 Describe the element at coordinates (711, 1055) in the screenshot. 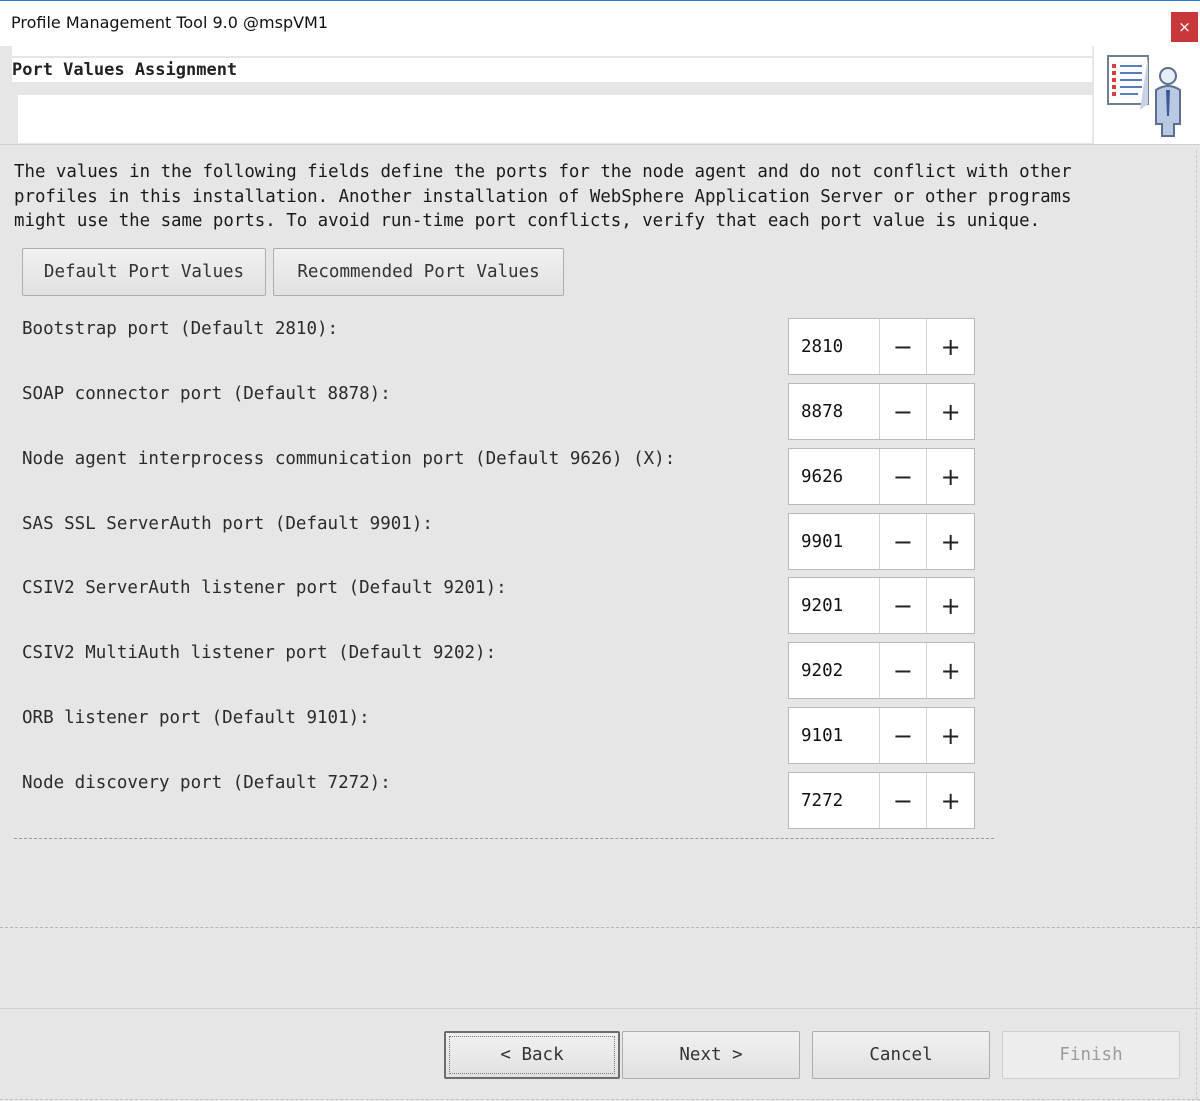

I see `next-button: Next >` at that location.